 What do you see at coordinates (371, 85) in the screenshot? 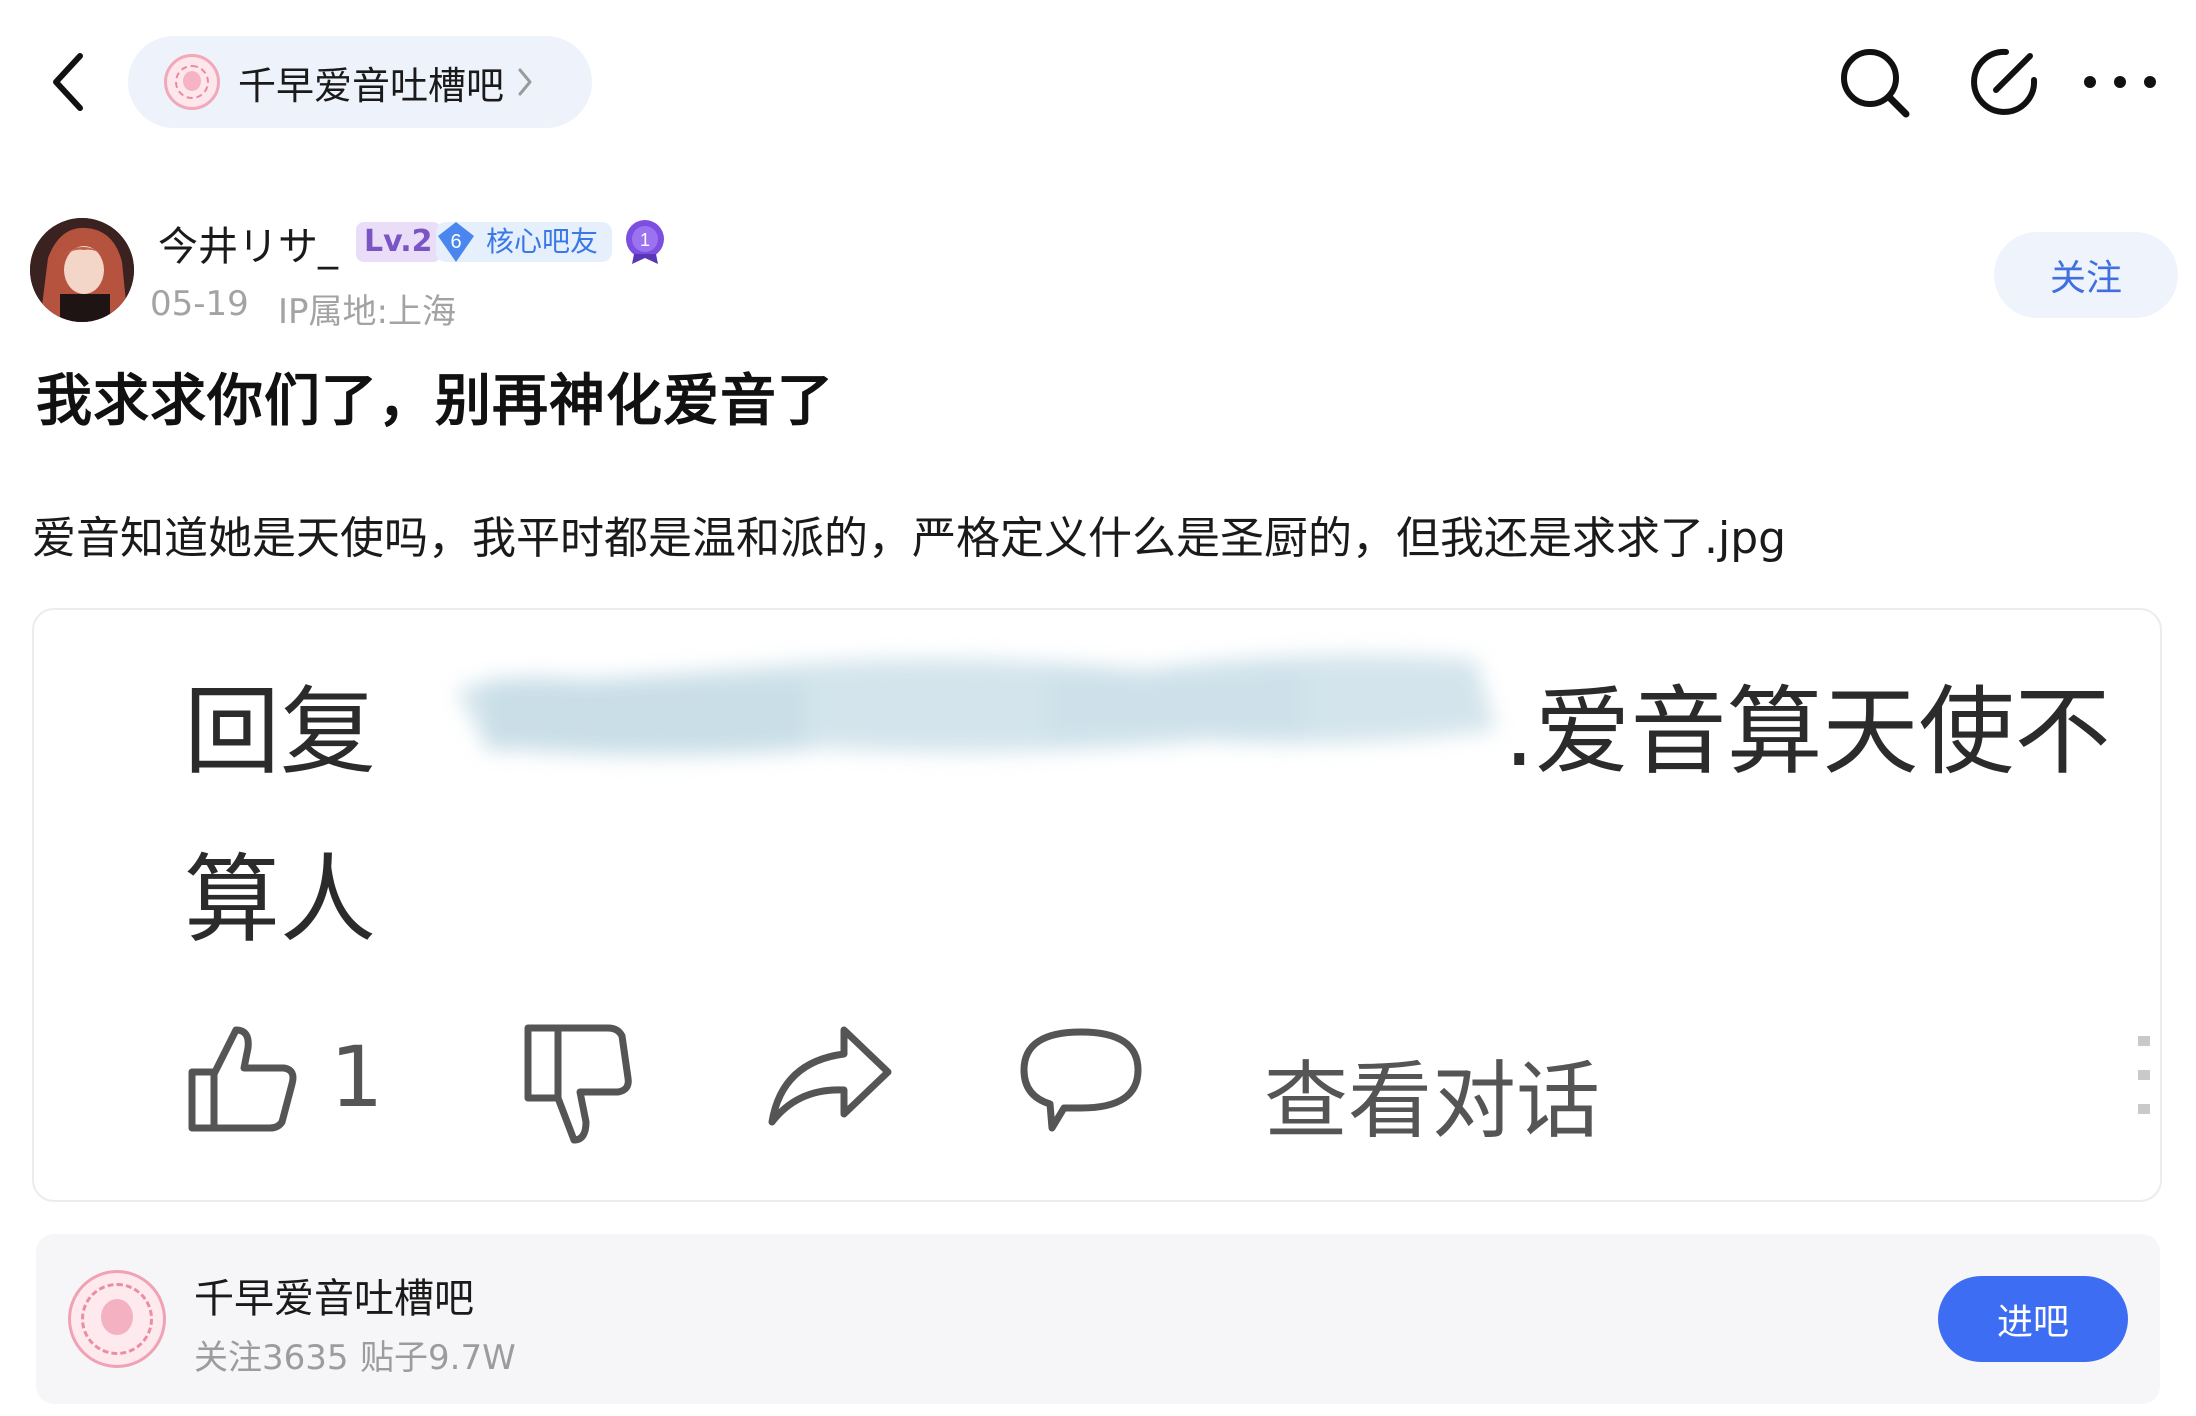
I see `forum-pill-name: 千早爱音吐槽吧` at bounding box center [371, 85].